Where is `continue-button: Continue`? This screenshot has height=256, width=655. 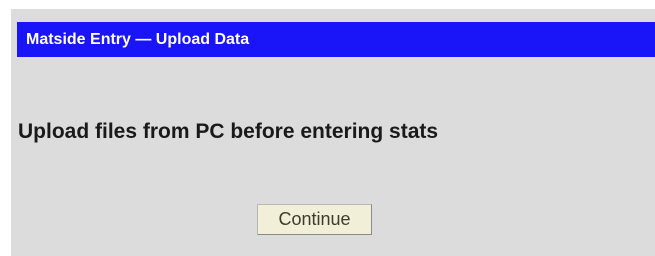 continue-button: Continue is located at coordinates (314, 219).